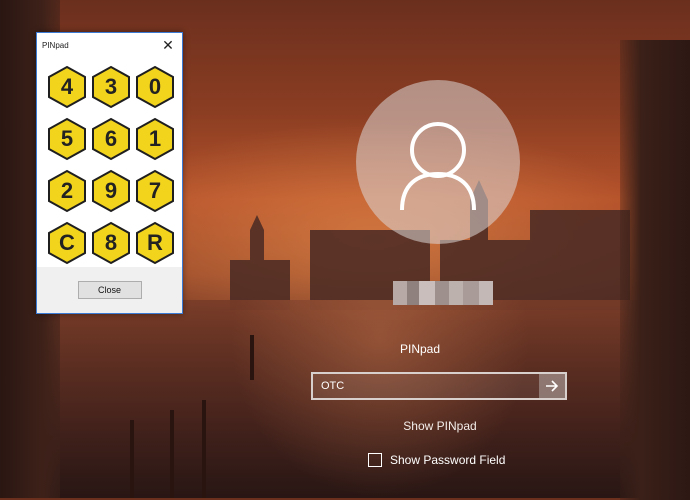 The width and height of the screenshot is (690, 500). What do you see at coordinates (55, 45) in the screenshot?
I see `pinpad-window-title: PINpad` at bounding box center [55, 45].